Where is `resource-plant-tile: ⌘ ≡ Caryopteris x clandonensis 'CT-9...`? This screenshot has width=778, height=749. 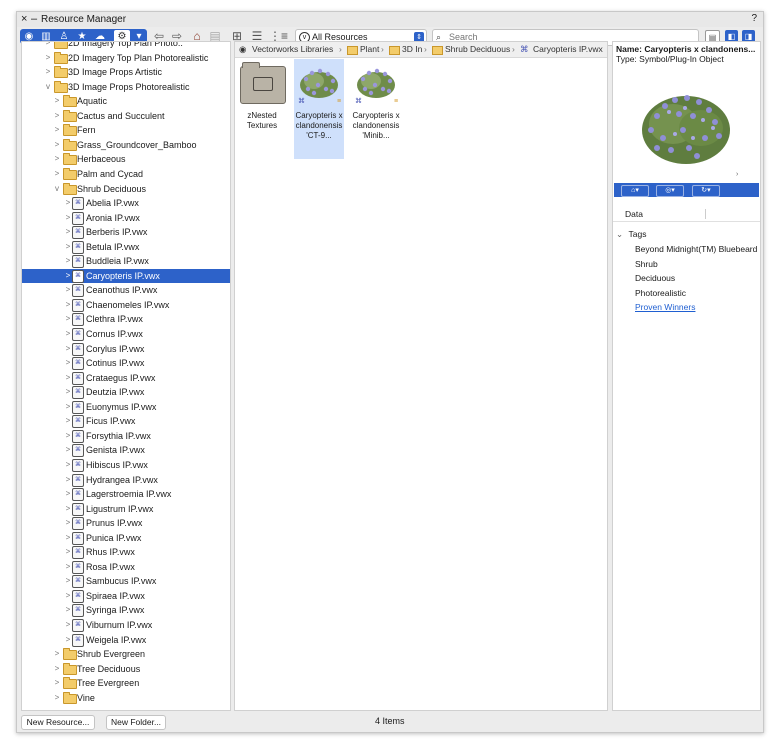
resource-plant-tile: ⌘ ≡ Caryopteris x clandonensis 'CT-9... is located at coordinates (319, 109).